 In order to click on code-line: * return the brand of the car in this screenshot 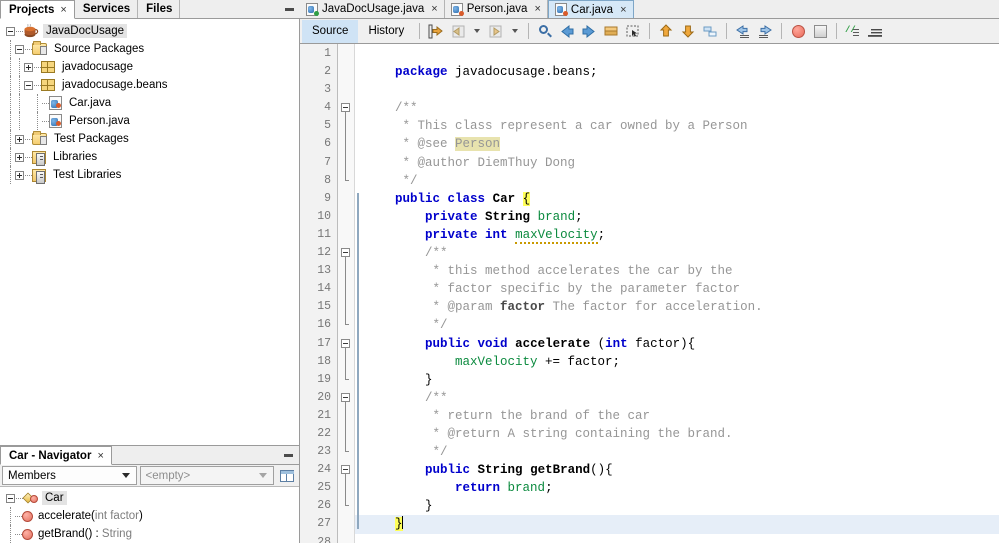, I will do `click(677, 416)`.